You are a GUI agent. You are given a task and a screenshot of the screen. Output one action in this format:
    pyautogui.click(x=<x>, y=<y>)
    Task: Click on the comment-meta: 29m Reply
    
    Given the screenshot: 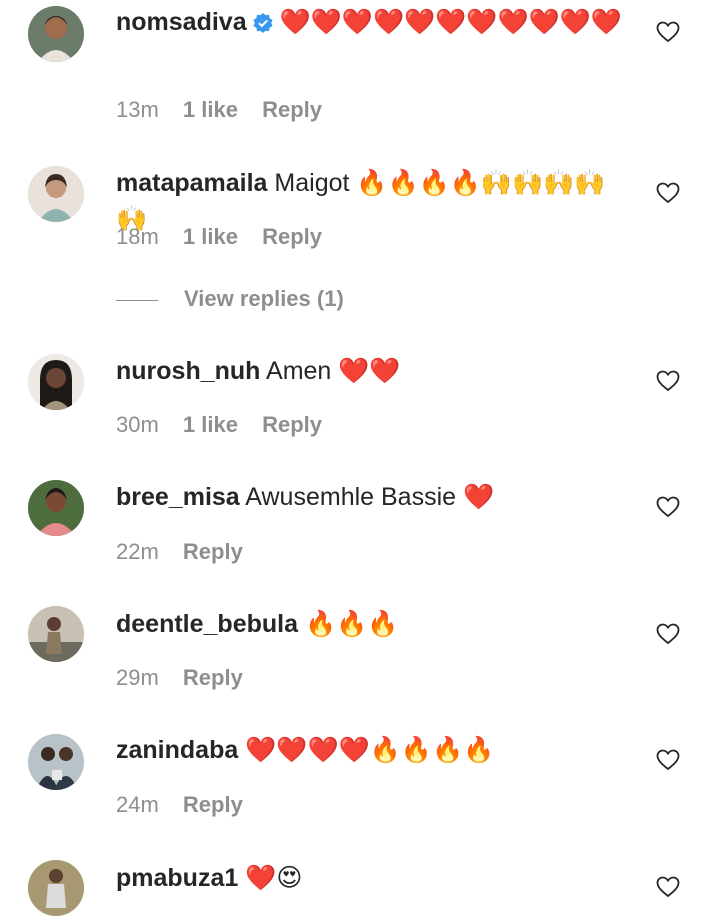 What is the action you would take?
    pyautogui.click(x=188, y=678)
    